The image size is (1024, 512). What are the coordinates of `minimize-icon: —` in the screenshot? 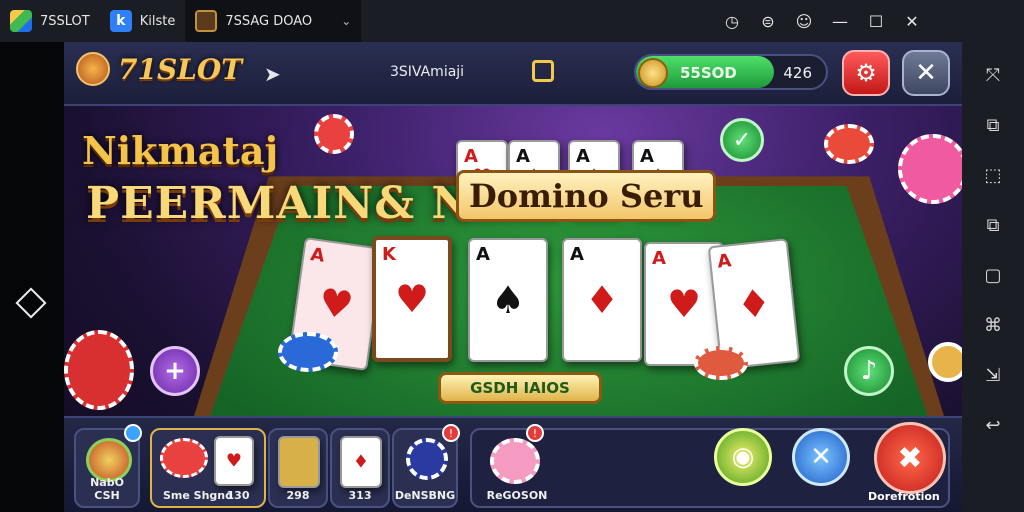 It's located at (840, 21).